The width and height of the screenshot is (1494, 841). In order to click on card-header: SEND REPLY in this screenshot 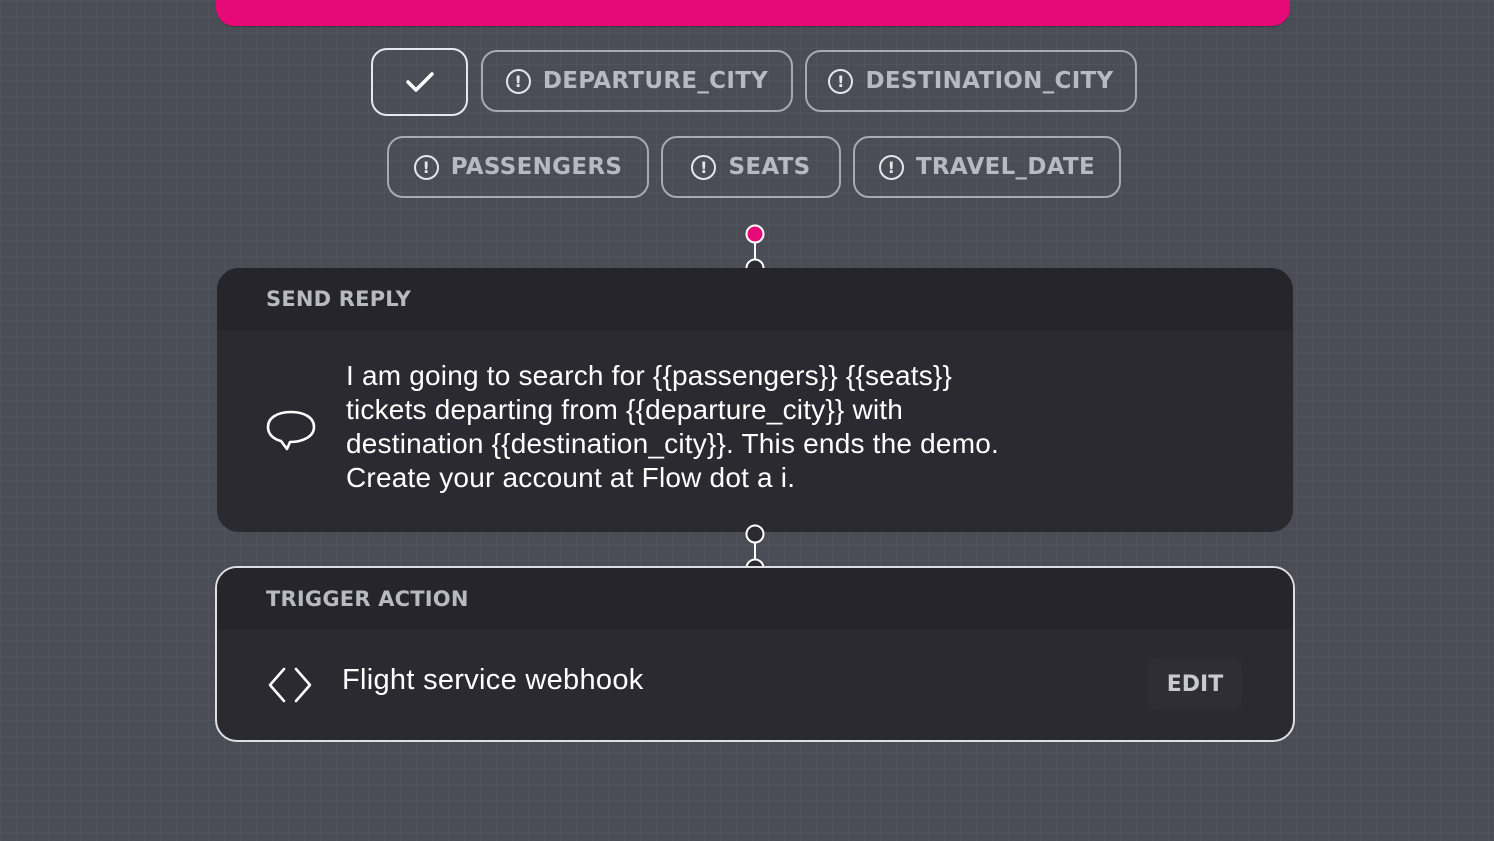, I will do `click(755, 299)`.